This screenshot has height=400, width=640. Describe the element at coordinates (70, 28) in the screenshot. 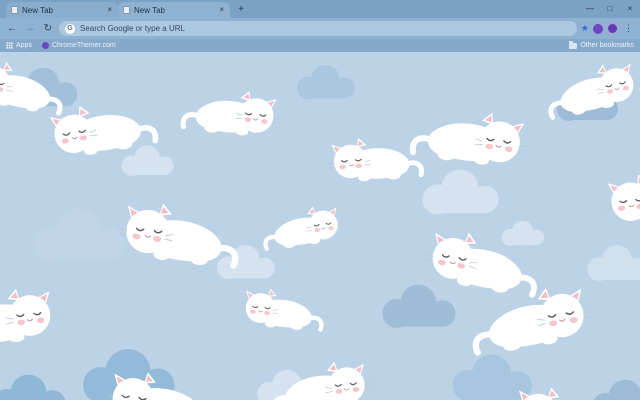

I see `google-logo-icon: G` at that location.